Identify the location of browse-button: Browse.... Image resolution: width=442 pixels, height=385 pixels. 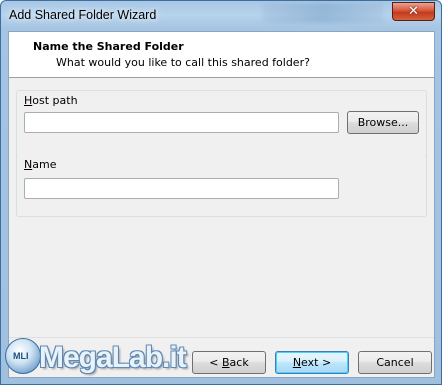
(383, 122).